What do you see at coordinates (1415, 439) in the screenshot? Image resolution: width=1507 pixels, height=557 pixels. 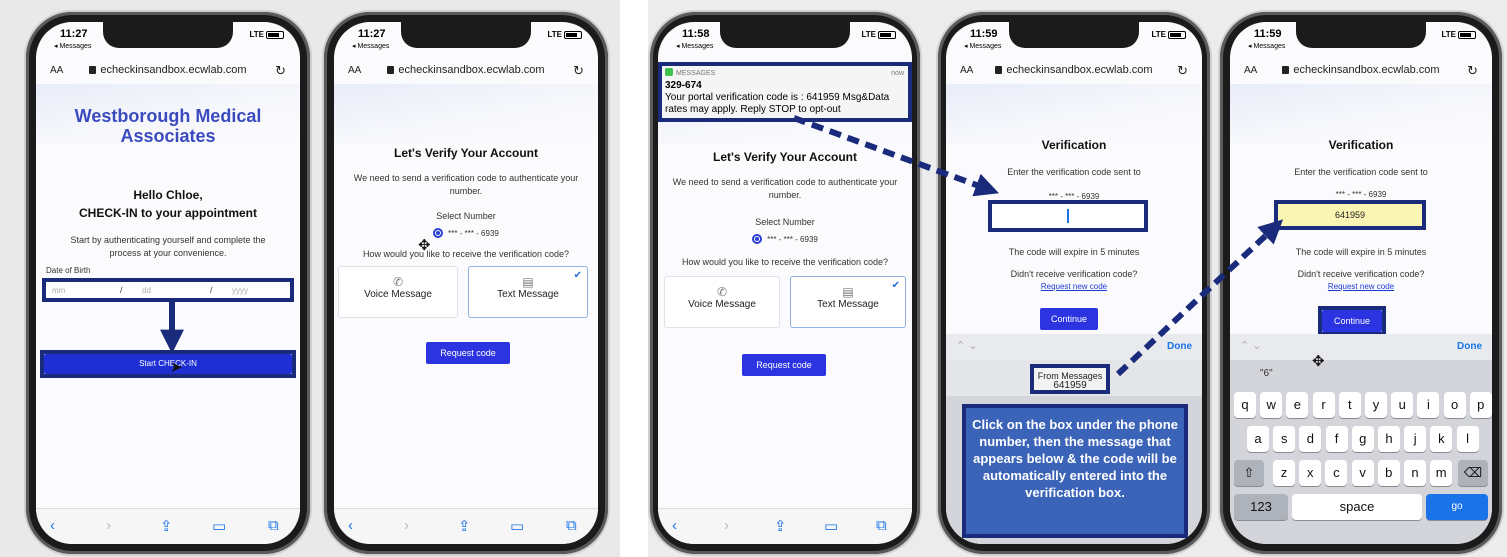 I see `key-j: j` at bounding box center [1415, 439].